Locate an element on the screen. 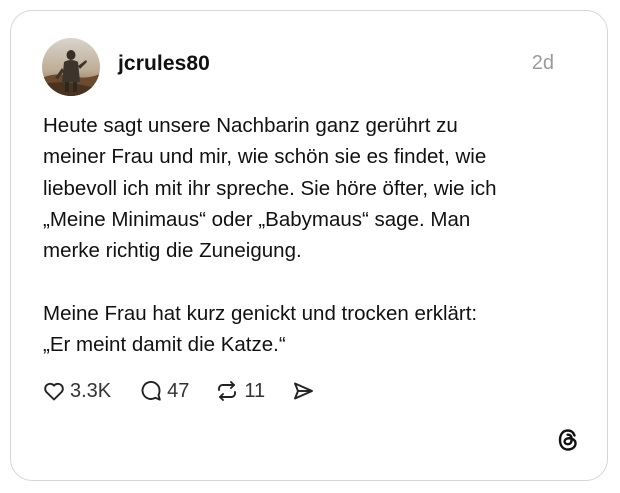 The height and width of the screenshot is (493, 620). heart-icon is located at coordinates (54, 391).